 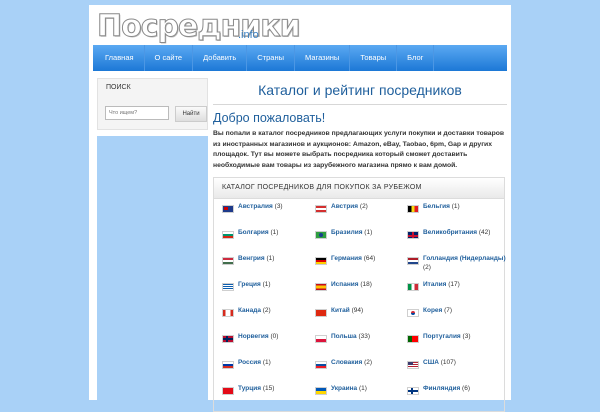 What do you see at coordinates (191, 114) in the screenshot?
I see `search-button: Найти` at bounding box center [191, 114].